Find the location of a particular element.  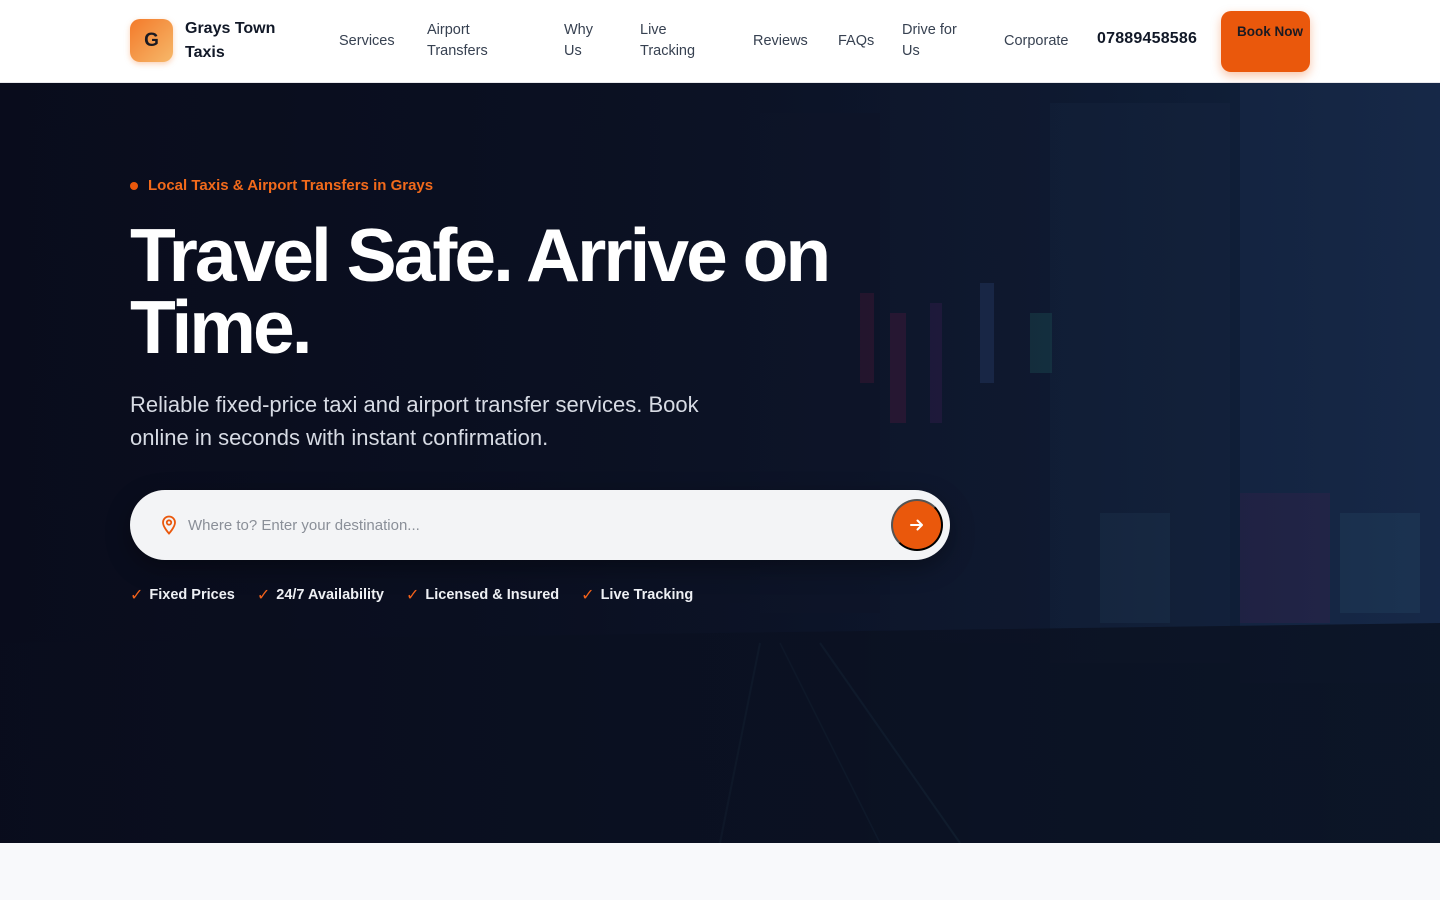

logo-icon: G is located at coordinates (151, 40).